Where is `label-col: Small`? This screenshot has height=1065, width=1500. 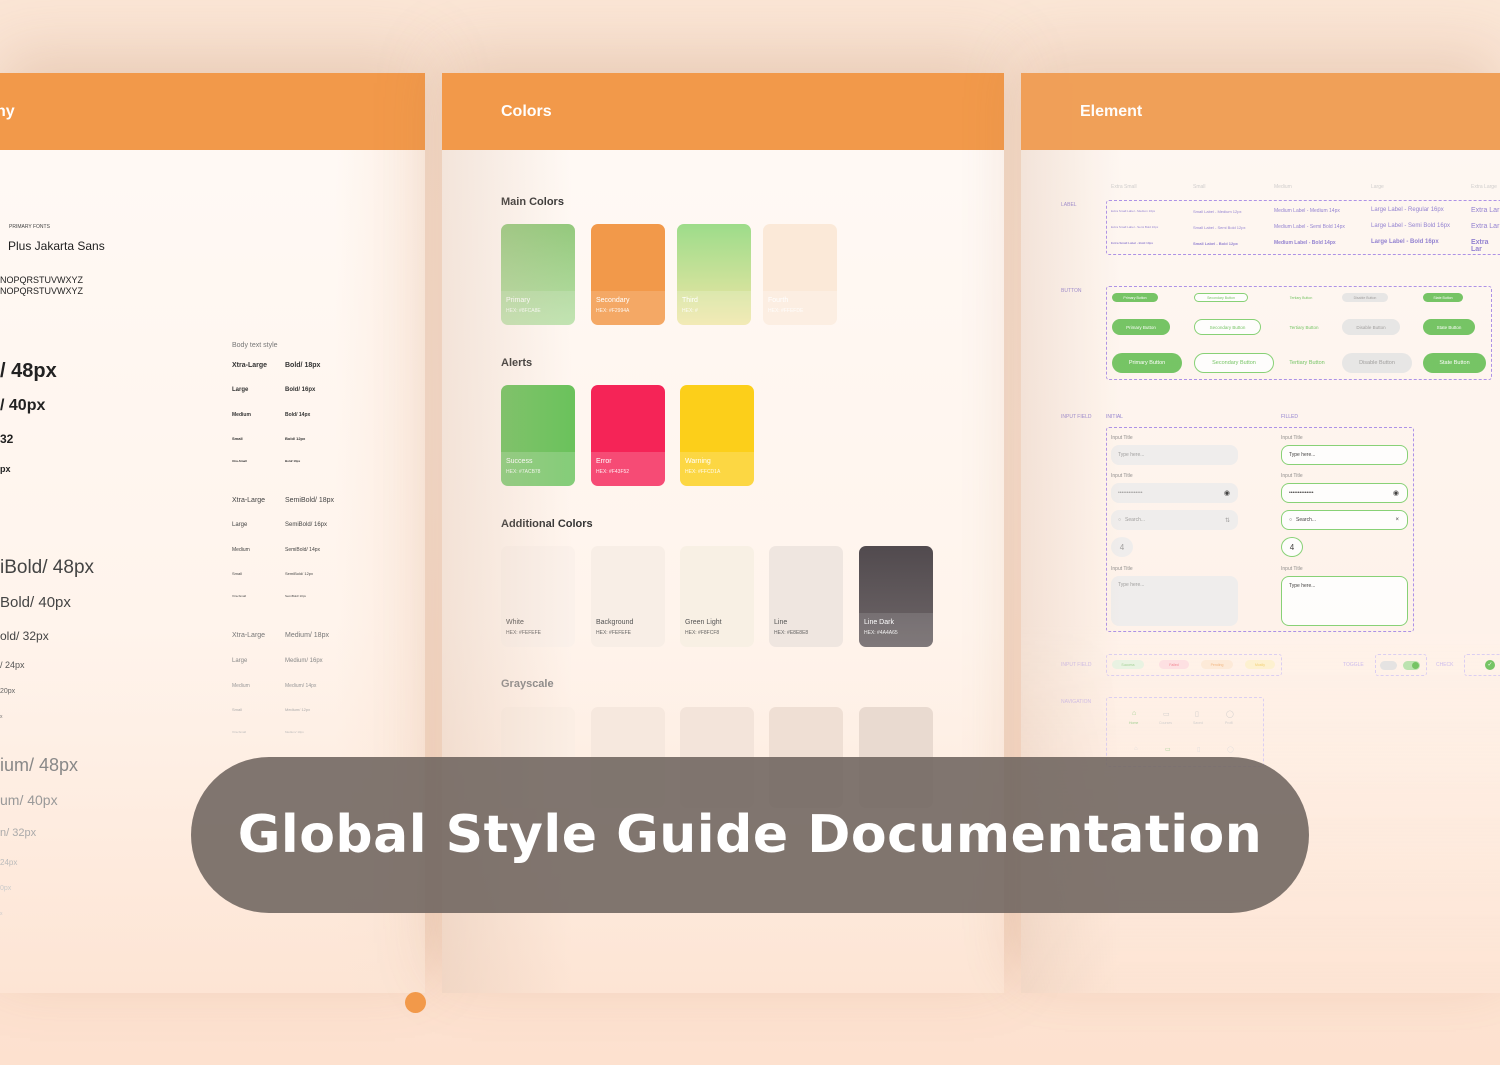 label-col: Small is located at coordinates (1199, 187).